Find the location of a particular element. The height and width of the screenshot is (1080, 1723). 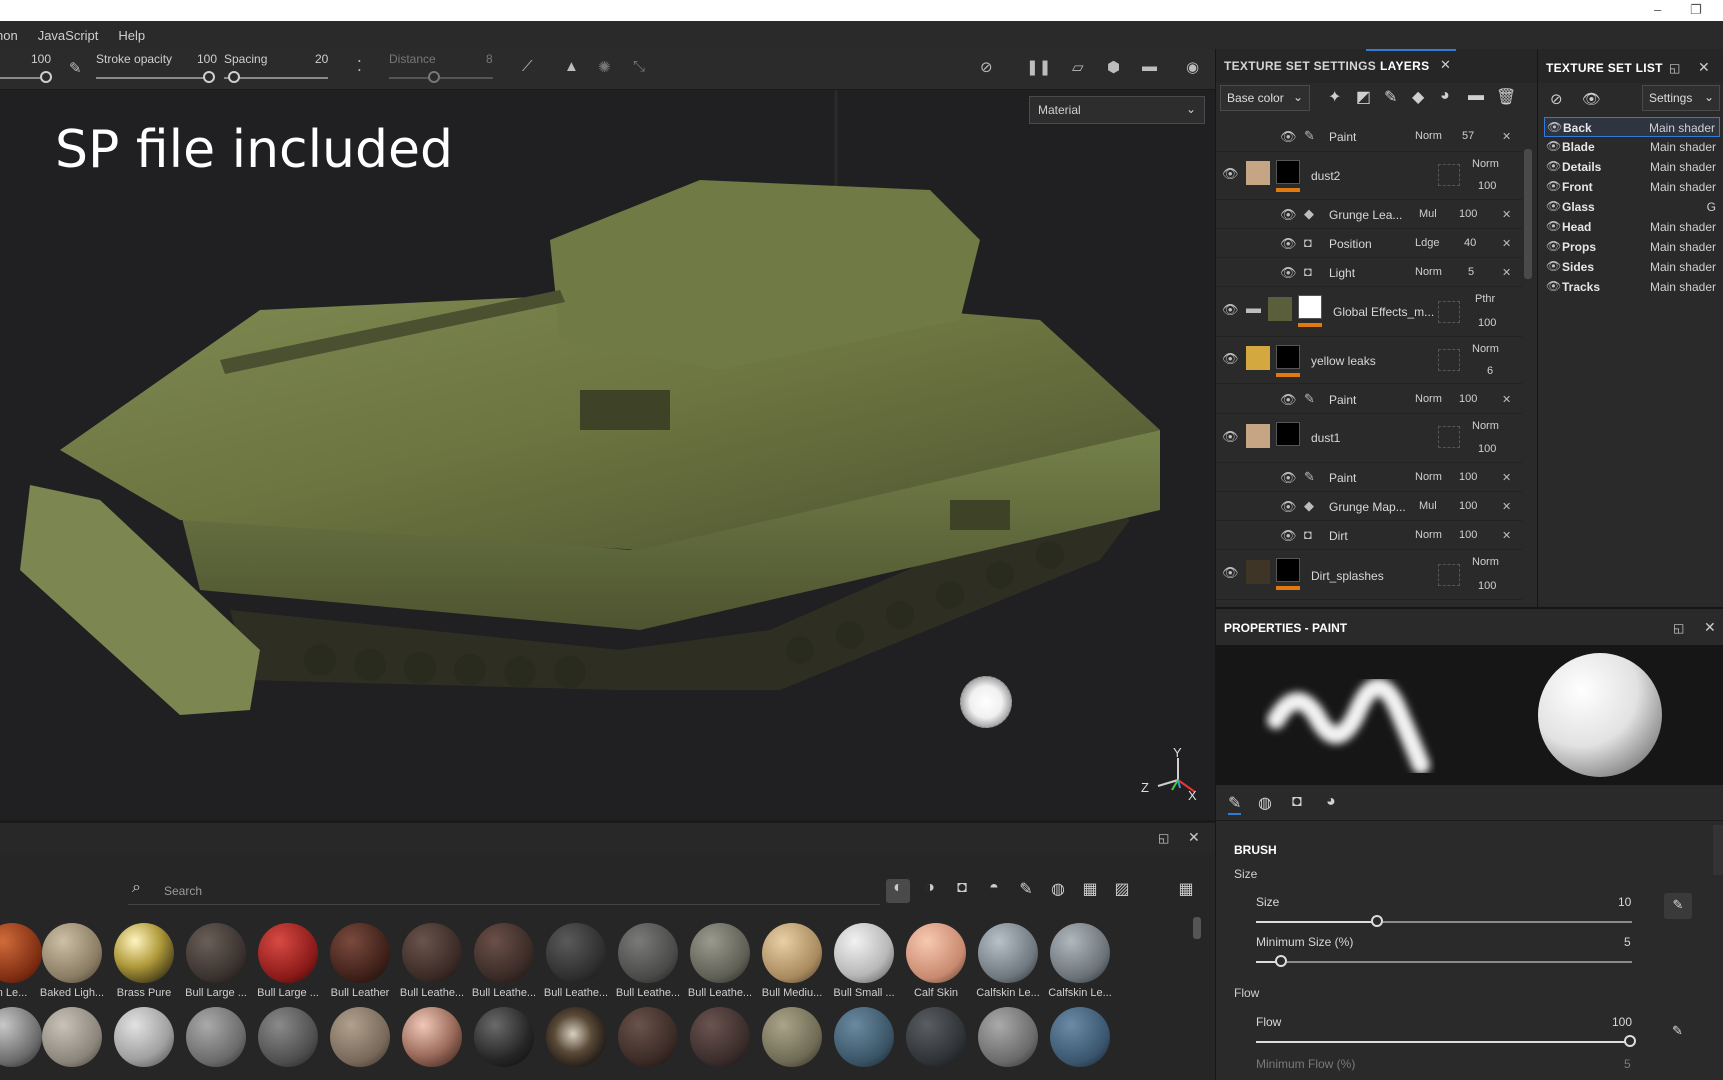

texture-set-item: 👁 Head Main shader is located at coordinates (1632, 227).